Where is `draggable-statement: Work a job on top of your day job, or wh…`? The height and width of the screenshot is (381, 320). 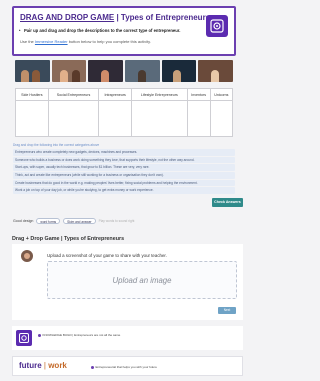 draggable-statement: Work a job on top of your day job, or wh… is located at coordinates (124, 190).